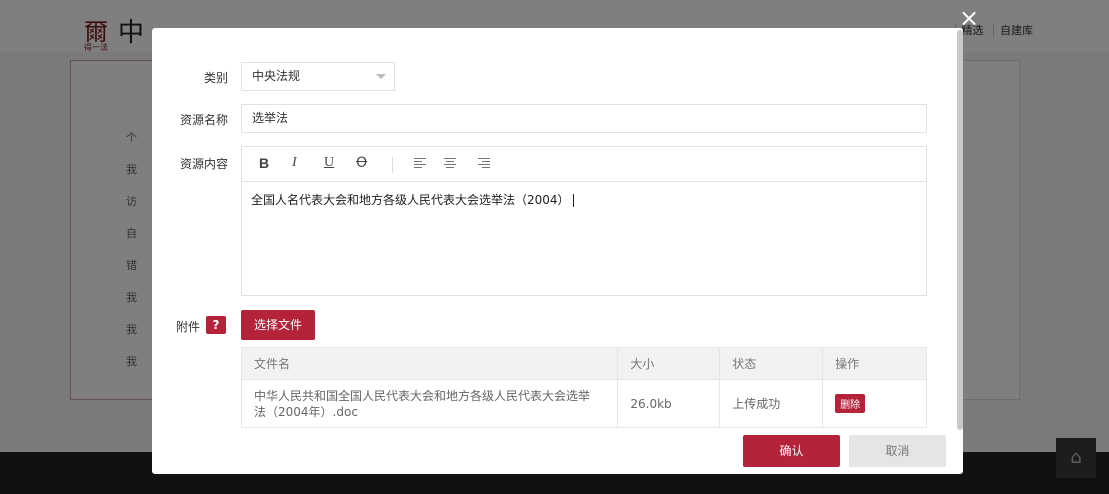 This screenshot has height=494, width=1109. I want to click on column-header-filename: 文件名, so click(430, 363).